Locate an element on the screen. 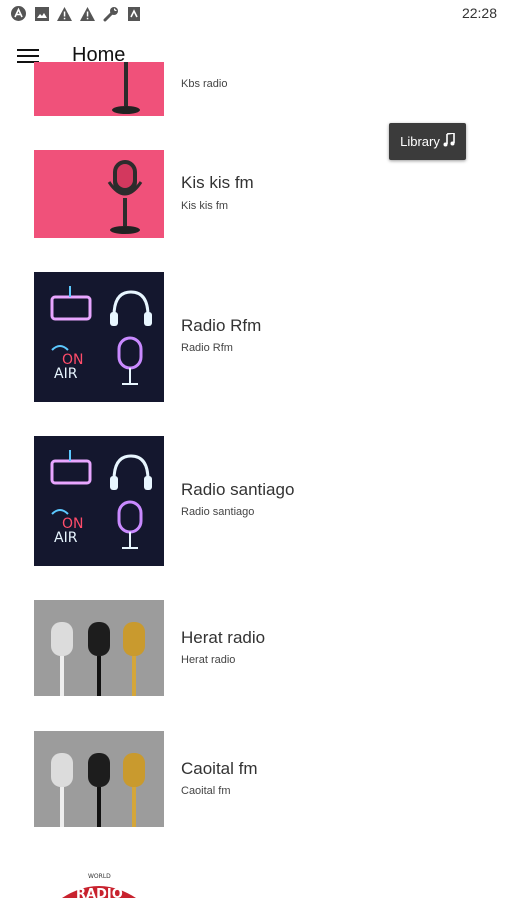 The image size is (506, 900). station-subtitle: Radio Rfm is located at coordinates (207, 348).